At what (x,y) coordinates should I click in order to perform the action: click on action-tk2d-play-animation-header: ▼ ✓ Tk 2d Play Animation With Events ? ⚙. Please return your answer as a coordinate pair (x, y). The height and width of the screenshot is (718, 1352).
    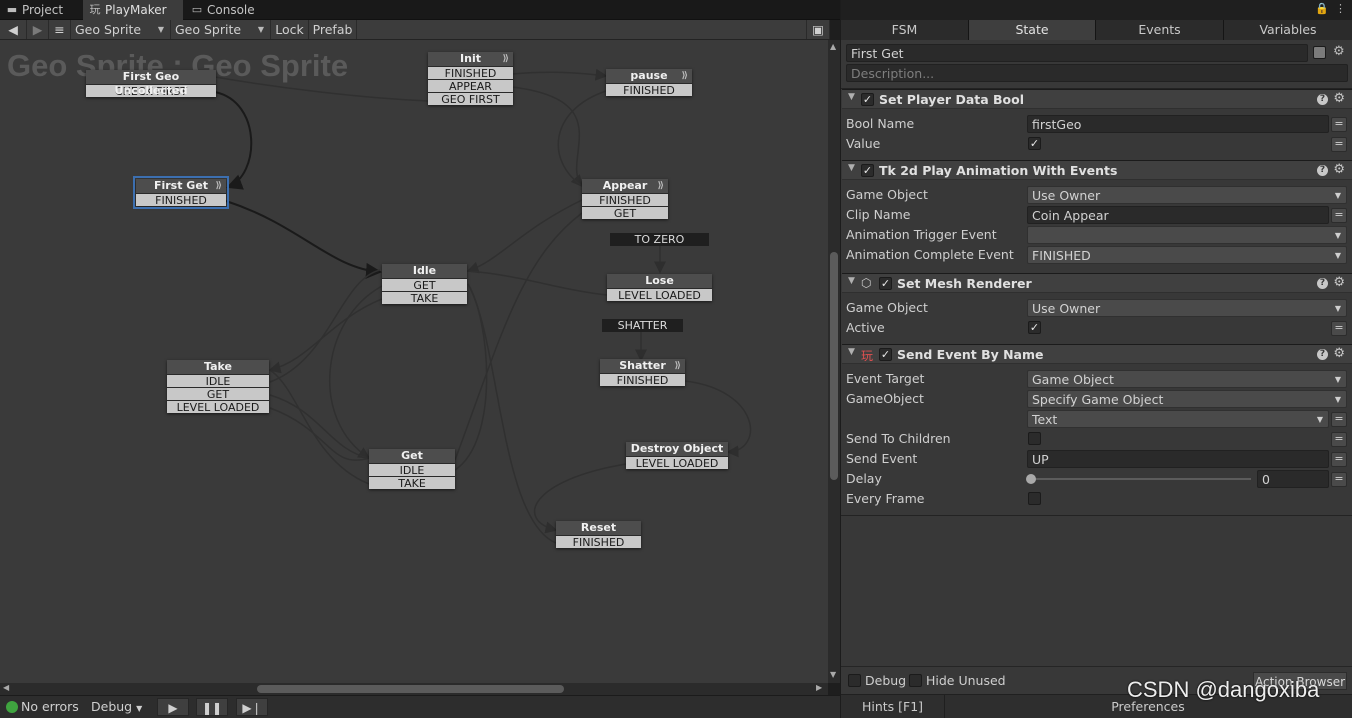
    Looking at the image, I should click on (1097, 170).